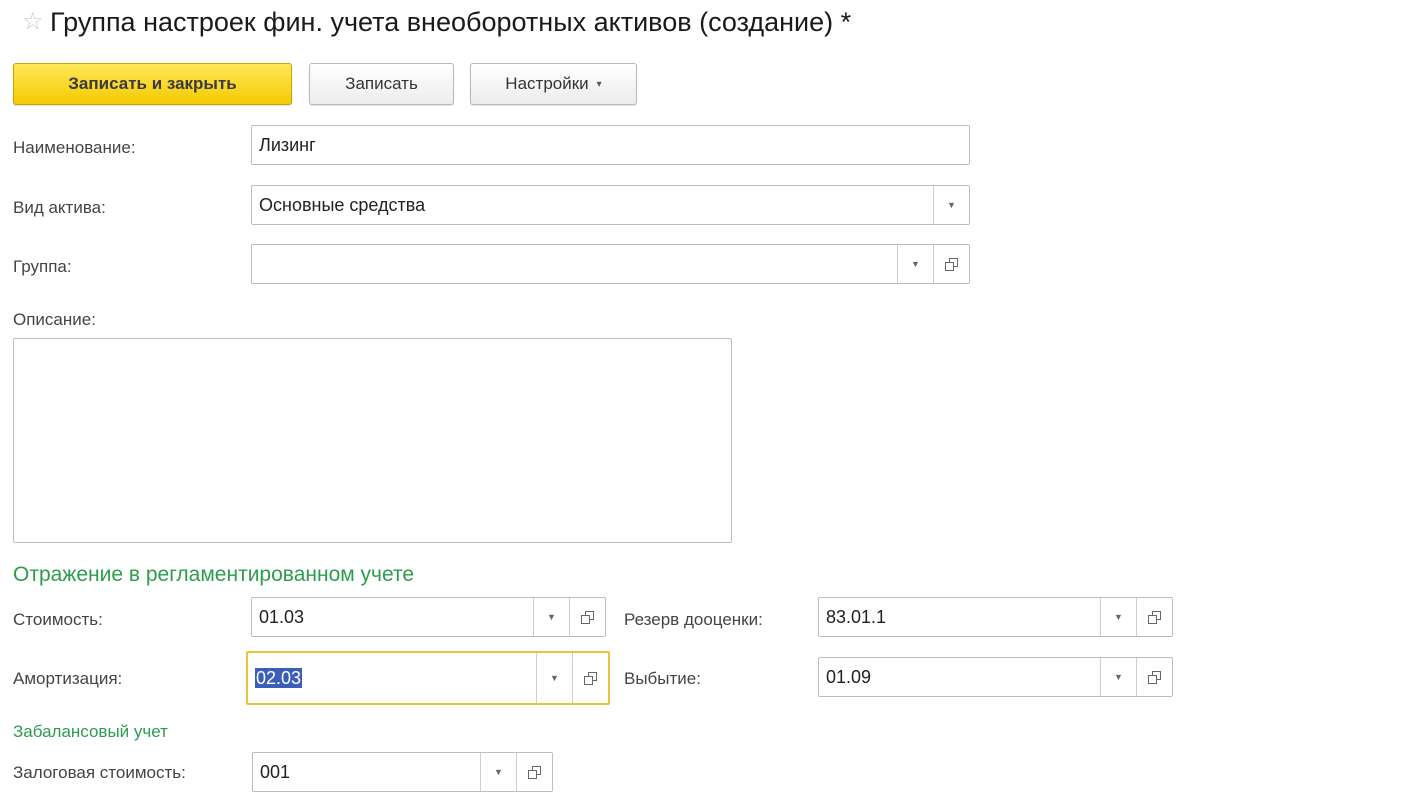  I want to click on depreciation-label: Амортизация:, so click(68, 678).